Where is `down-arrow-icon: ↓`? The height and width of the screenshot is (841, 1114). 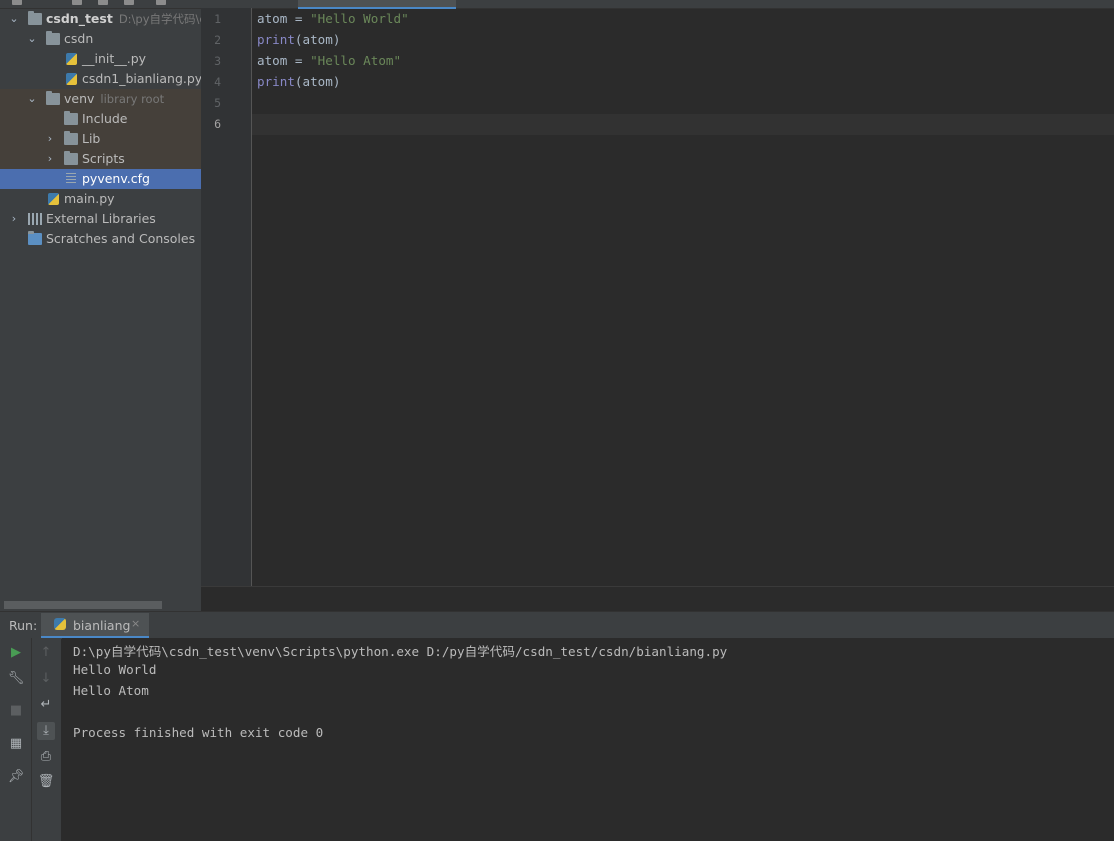 down-arrow-icon: ↓ is located at coordinates (46, 679).